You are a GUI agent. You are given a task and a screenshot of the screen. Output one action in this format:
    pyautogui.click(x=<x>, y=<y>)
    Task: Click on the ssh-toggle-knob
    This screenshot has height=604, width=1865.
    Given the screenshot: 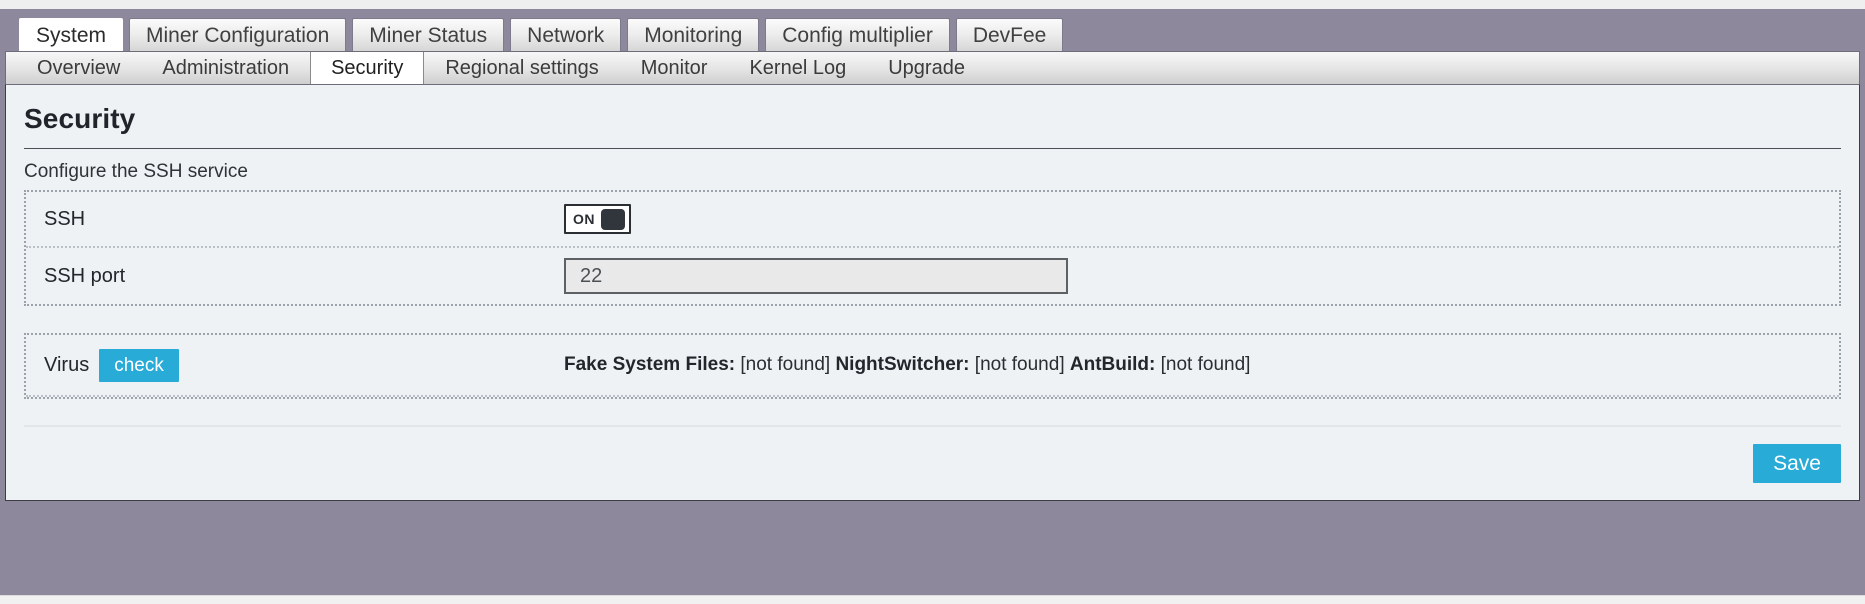 What is the action you would take?
    pyautogui.click(x=613, y=219)
    